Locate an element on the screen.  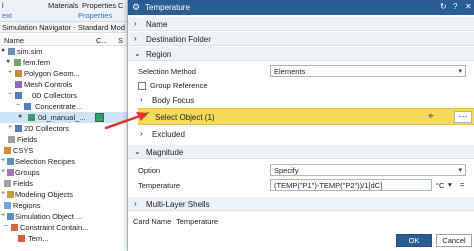
tree-item-label: Fields is located at coordinates (23, 183).